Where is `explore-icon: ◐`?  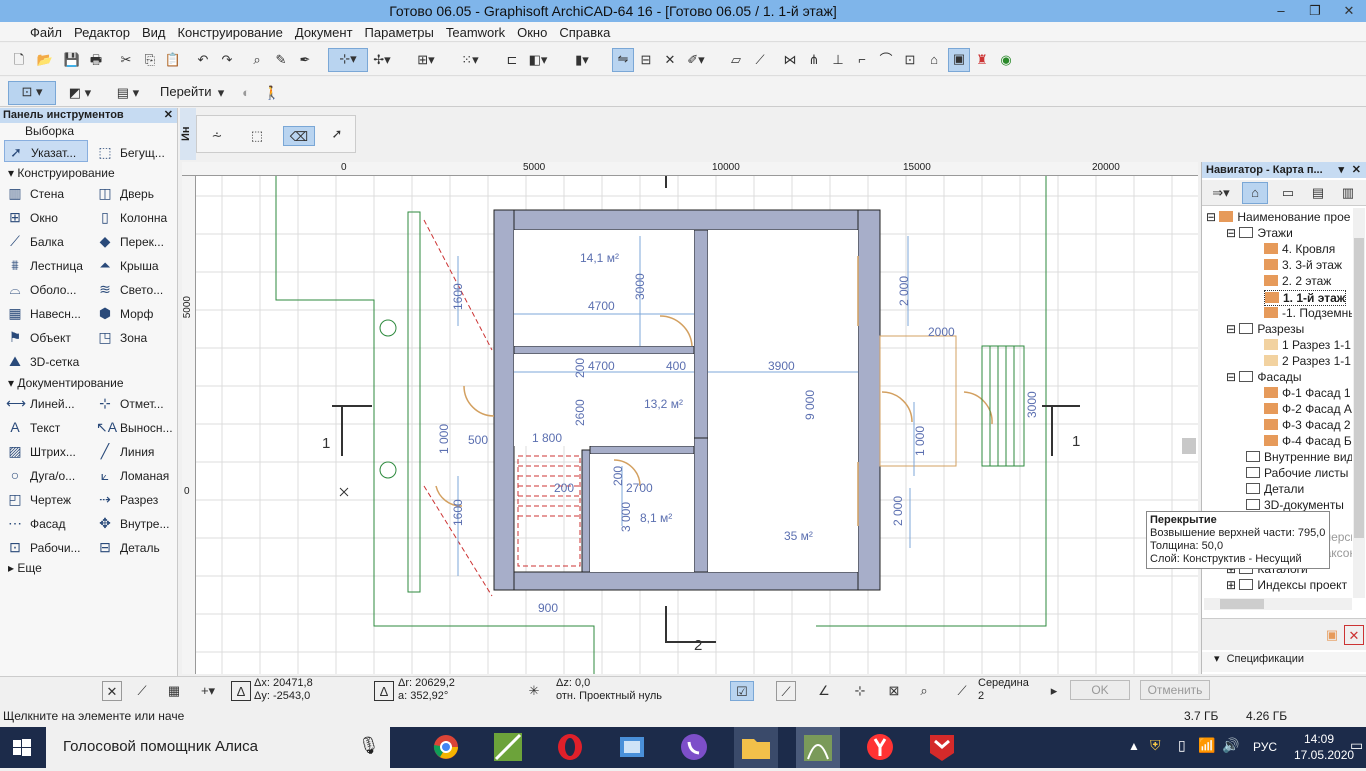 explore-icon: ◐ is located at coordinates (246, 93).